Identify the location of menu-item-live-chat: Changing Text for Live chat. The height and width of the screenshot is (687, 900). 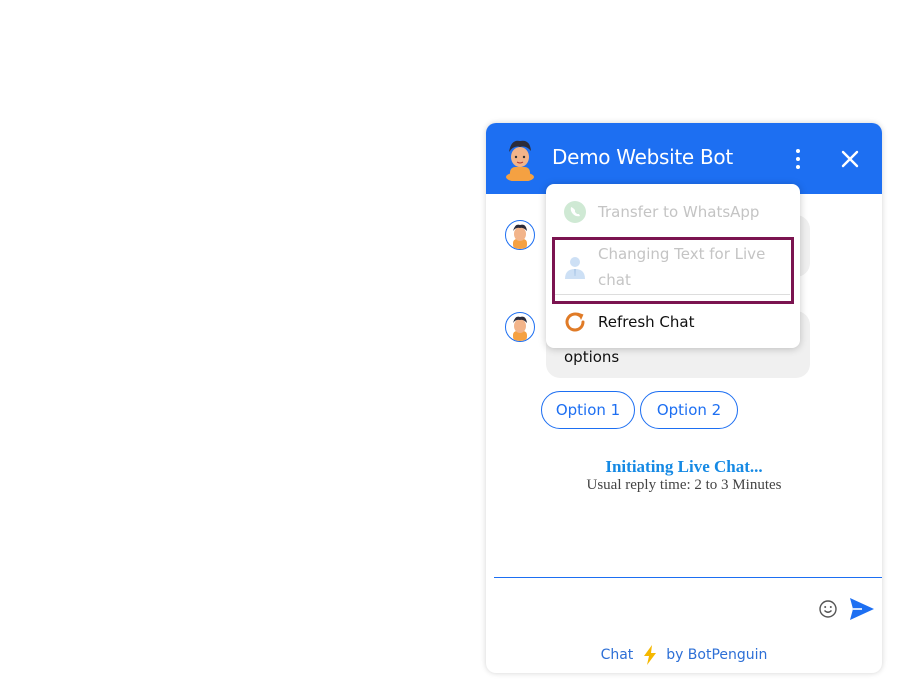
(673, 267).